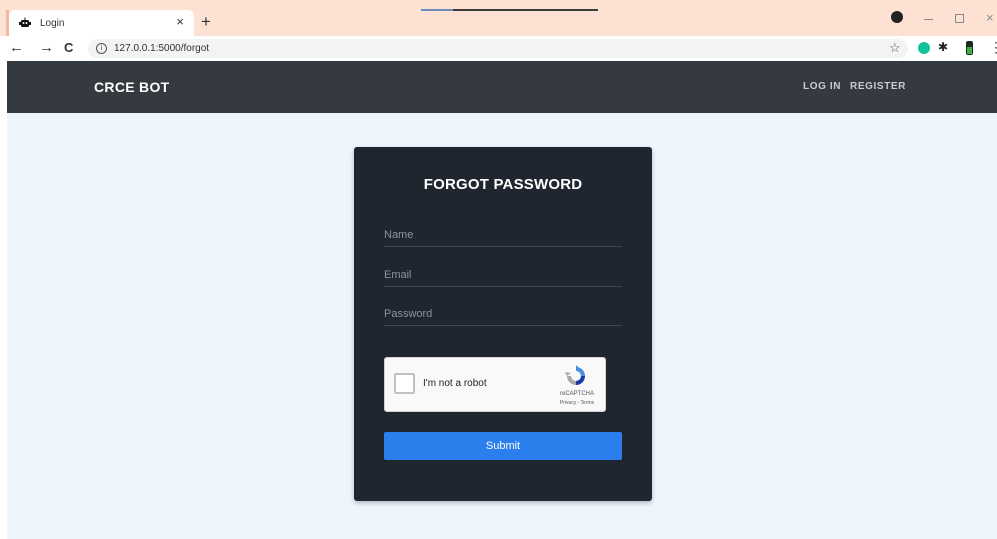 Image resolution: width=997 pixels, height=539 pixels. What do you see at coordinates (46, 48) in the screenshot?
I see `forward-arrow-icon: →` at bounding box center [46, 48].